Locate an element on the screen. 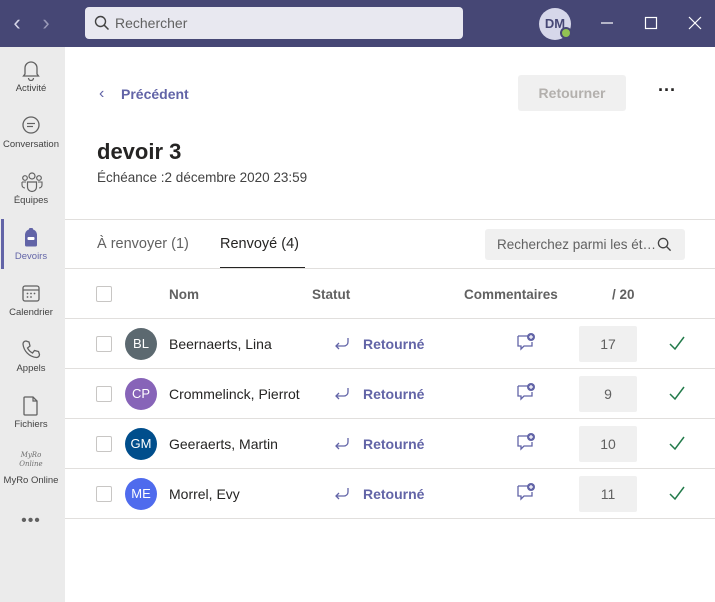 Image resolution: width=715 pixels, height=602 pixels. back-arrow-icon: ‹ is located at coordinates (17, 23).